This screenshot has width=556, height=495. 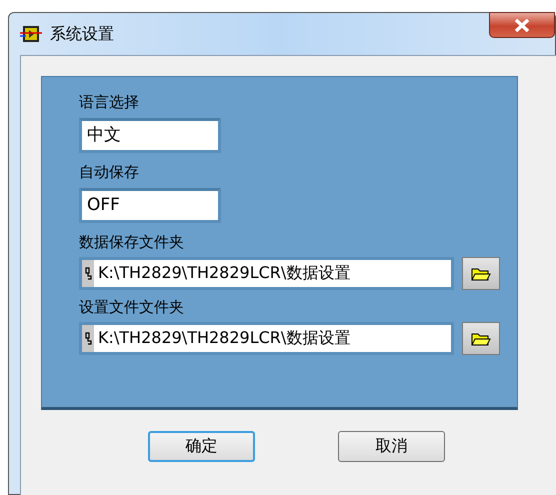 What do you see at coordinates (150, 205) in the screenshot?
I see `text-field: OFF` at bounding box center [150, 205].